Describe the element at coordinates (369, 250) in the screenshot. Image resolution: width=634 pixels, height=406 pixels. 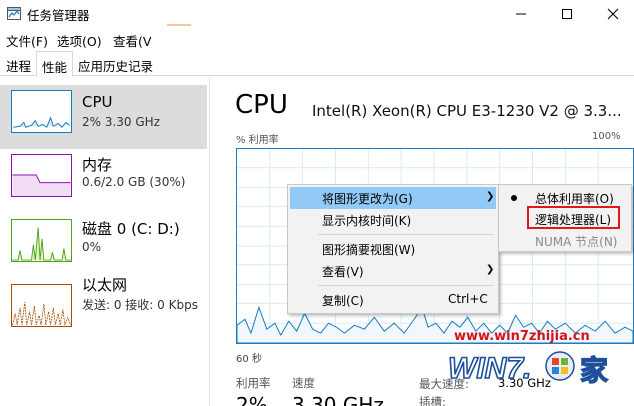
I see `menu-item-label: 图形摘要视图(W)` at that location.